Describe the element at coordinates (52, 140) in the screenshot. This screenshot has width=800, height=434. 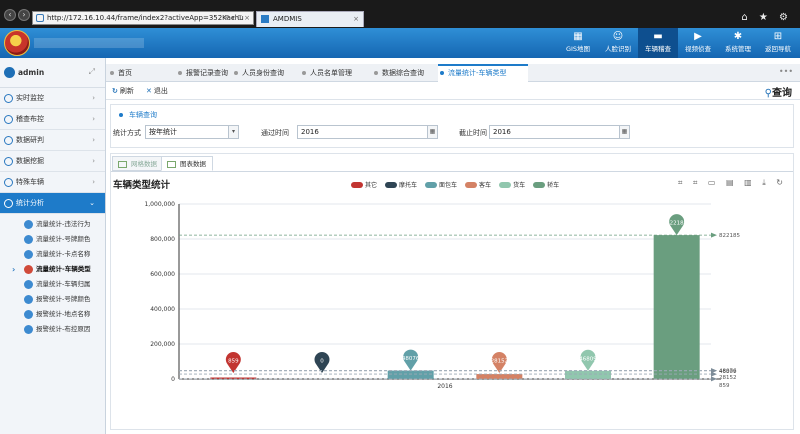
I see `sidebar-item-2: 数据研判 ›` at that location.